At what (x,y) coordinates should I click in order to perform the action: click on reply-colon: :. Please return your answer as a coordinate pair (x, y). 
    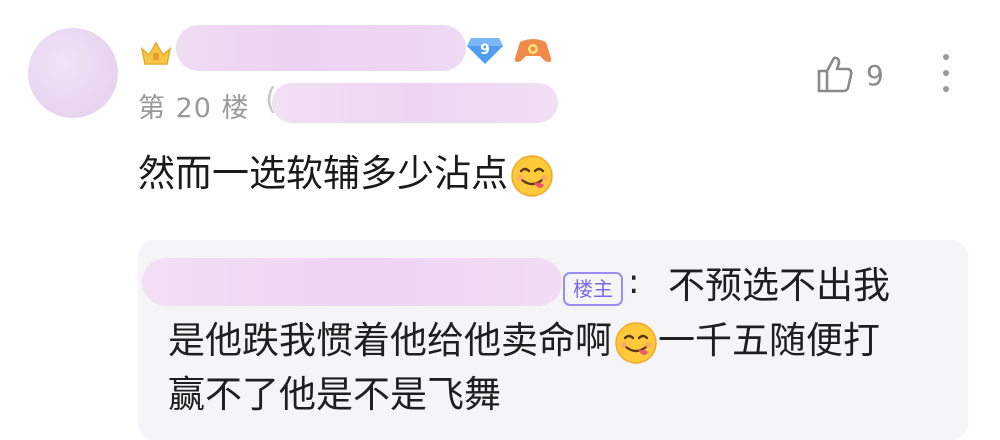
    Looking at the image, I should click on (634, 282).